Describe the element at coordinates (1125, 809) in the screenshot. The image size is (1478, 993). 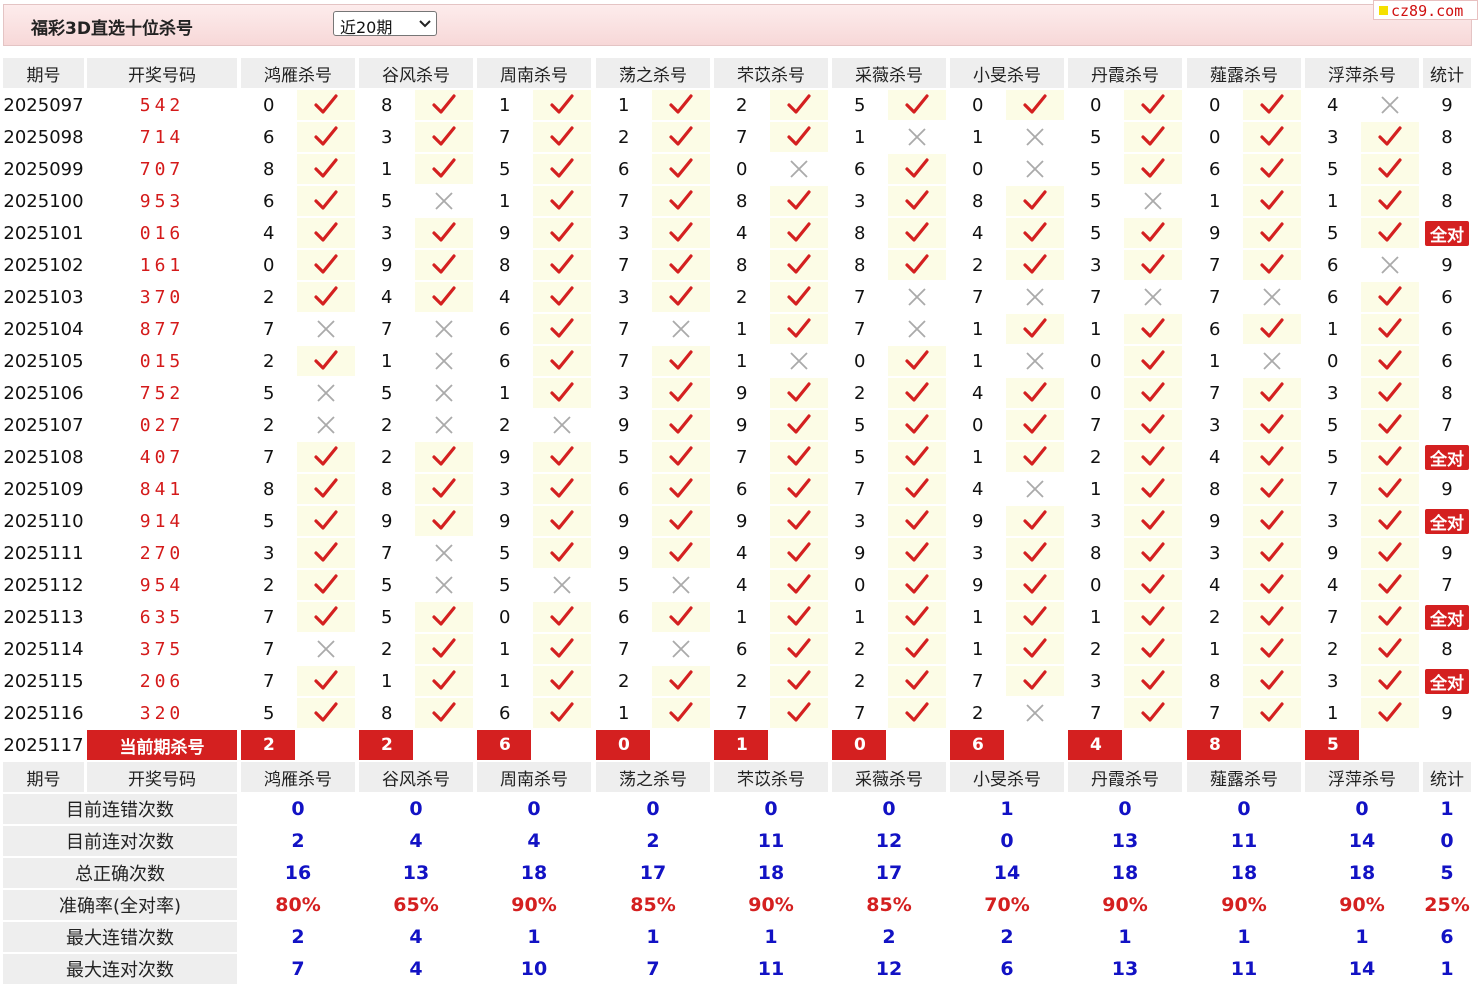
I see `summary-value: 0` at that location.